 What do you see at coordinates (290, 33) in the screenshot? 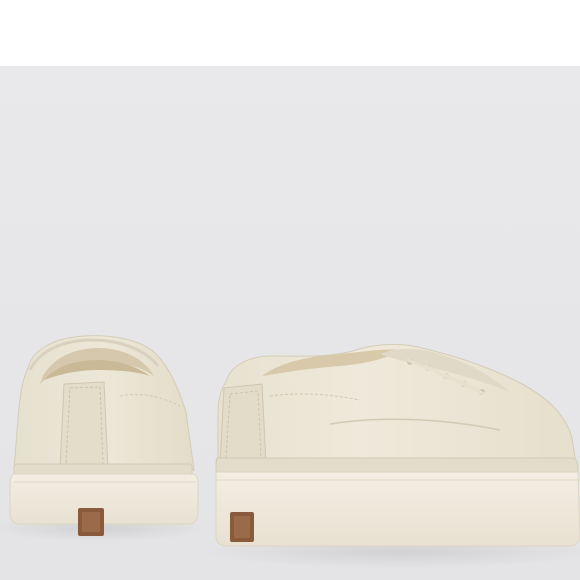
I see `top-white-band` at bounding box center [290, 33].